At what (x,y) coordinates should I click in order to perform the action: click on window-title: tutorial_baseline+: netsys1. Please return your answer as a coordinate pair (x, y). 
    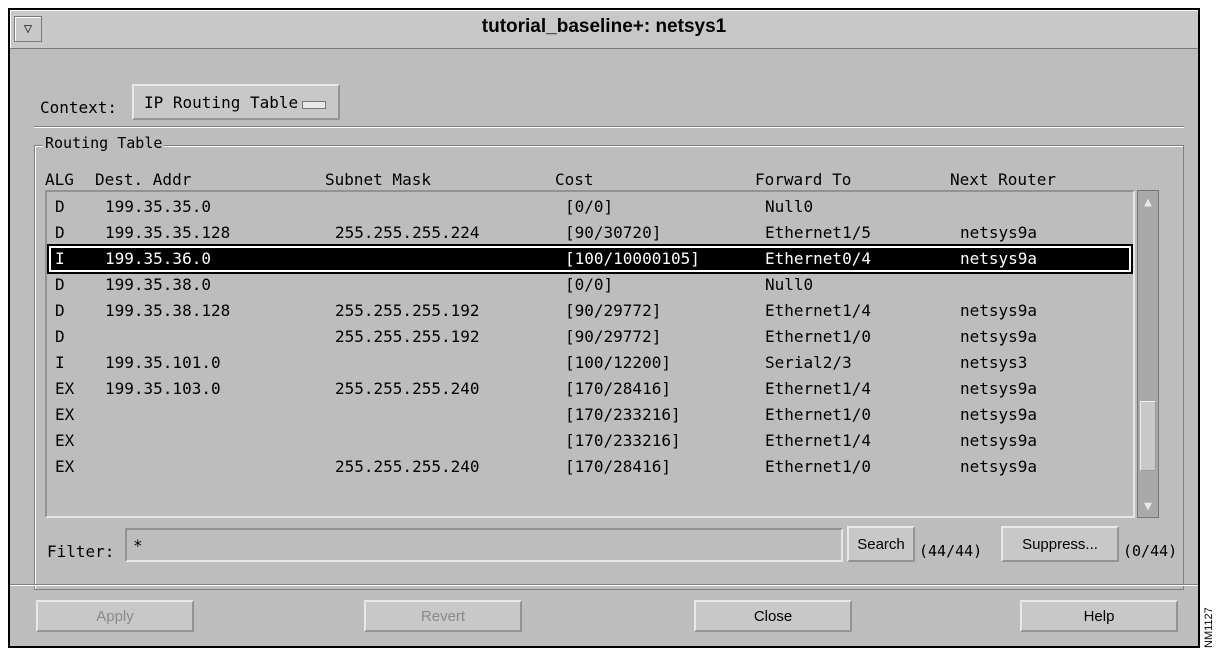
    Looking at the image, I should click on (604, 26).